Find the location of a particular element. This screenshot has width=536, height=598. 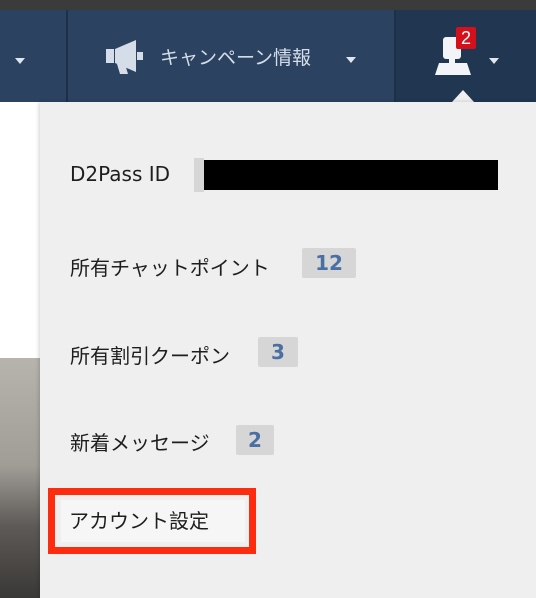

menu-item-account-settings: アカウント設定 is located at coordinates (153, 521).